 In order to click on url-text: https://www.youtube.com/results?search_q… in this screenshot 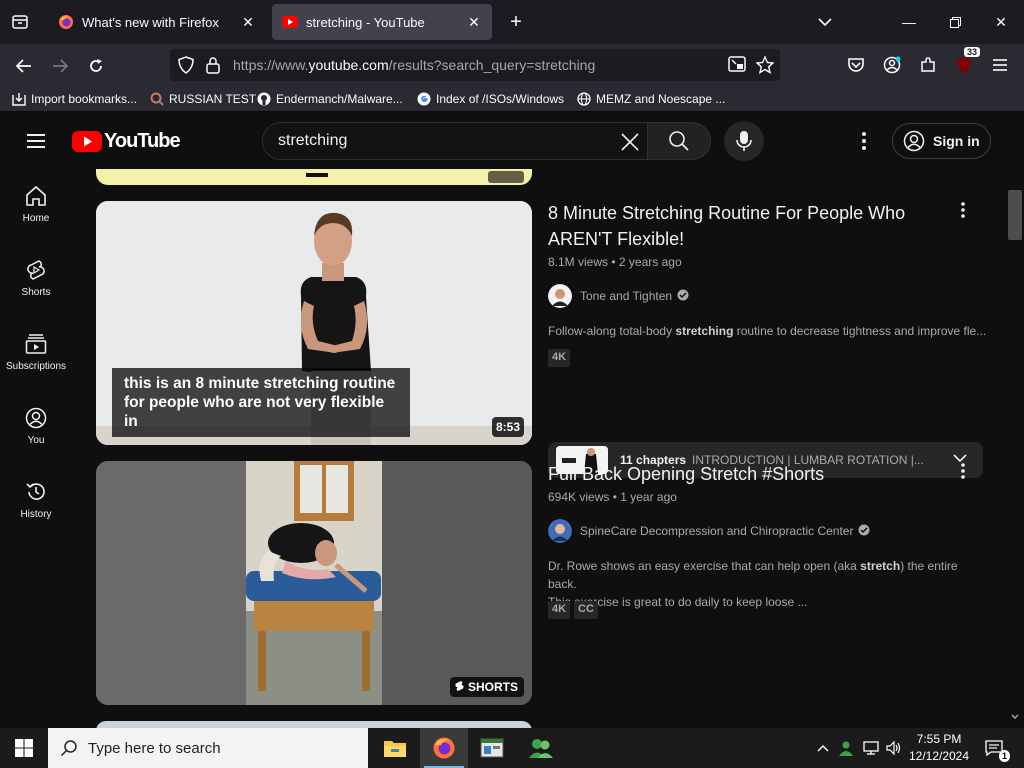, I will do `click(414, 65)`.